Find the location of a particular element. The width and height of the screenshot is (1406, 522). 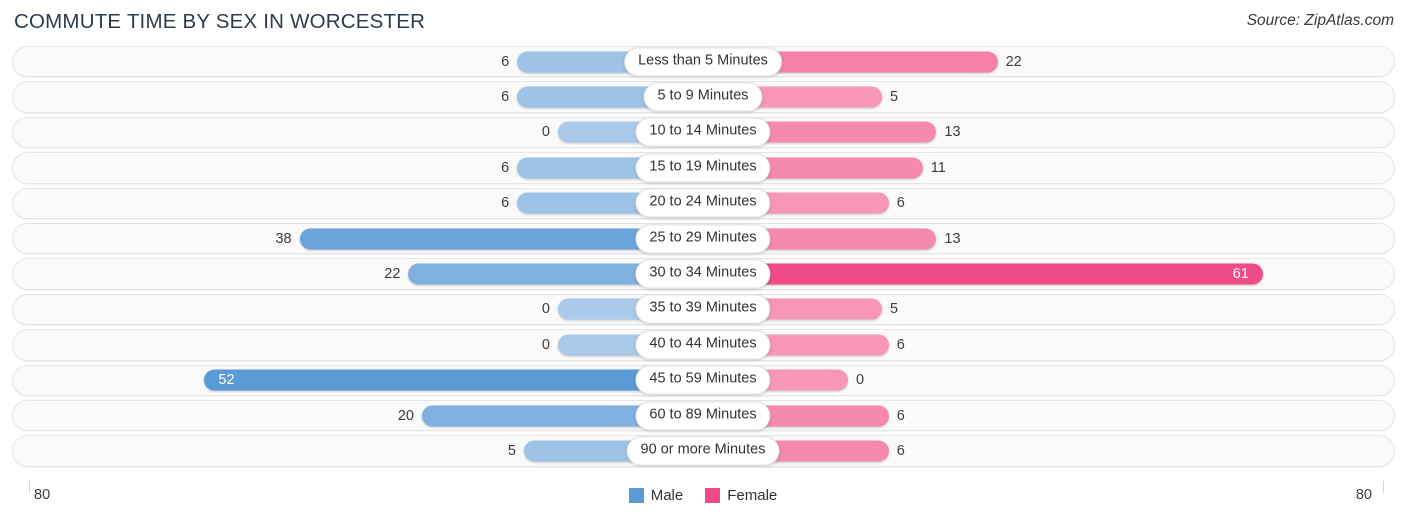

category-label-pill: 45 to 59 Minutes is located at coordinates (703, 380).